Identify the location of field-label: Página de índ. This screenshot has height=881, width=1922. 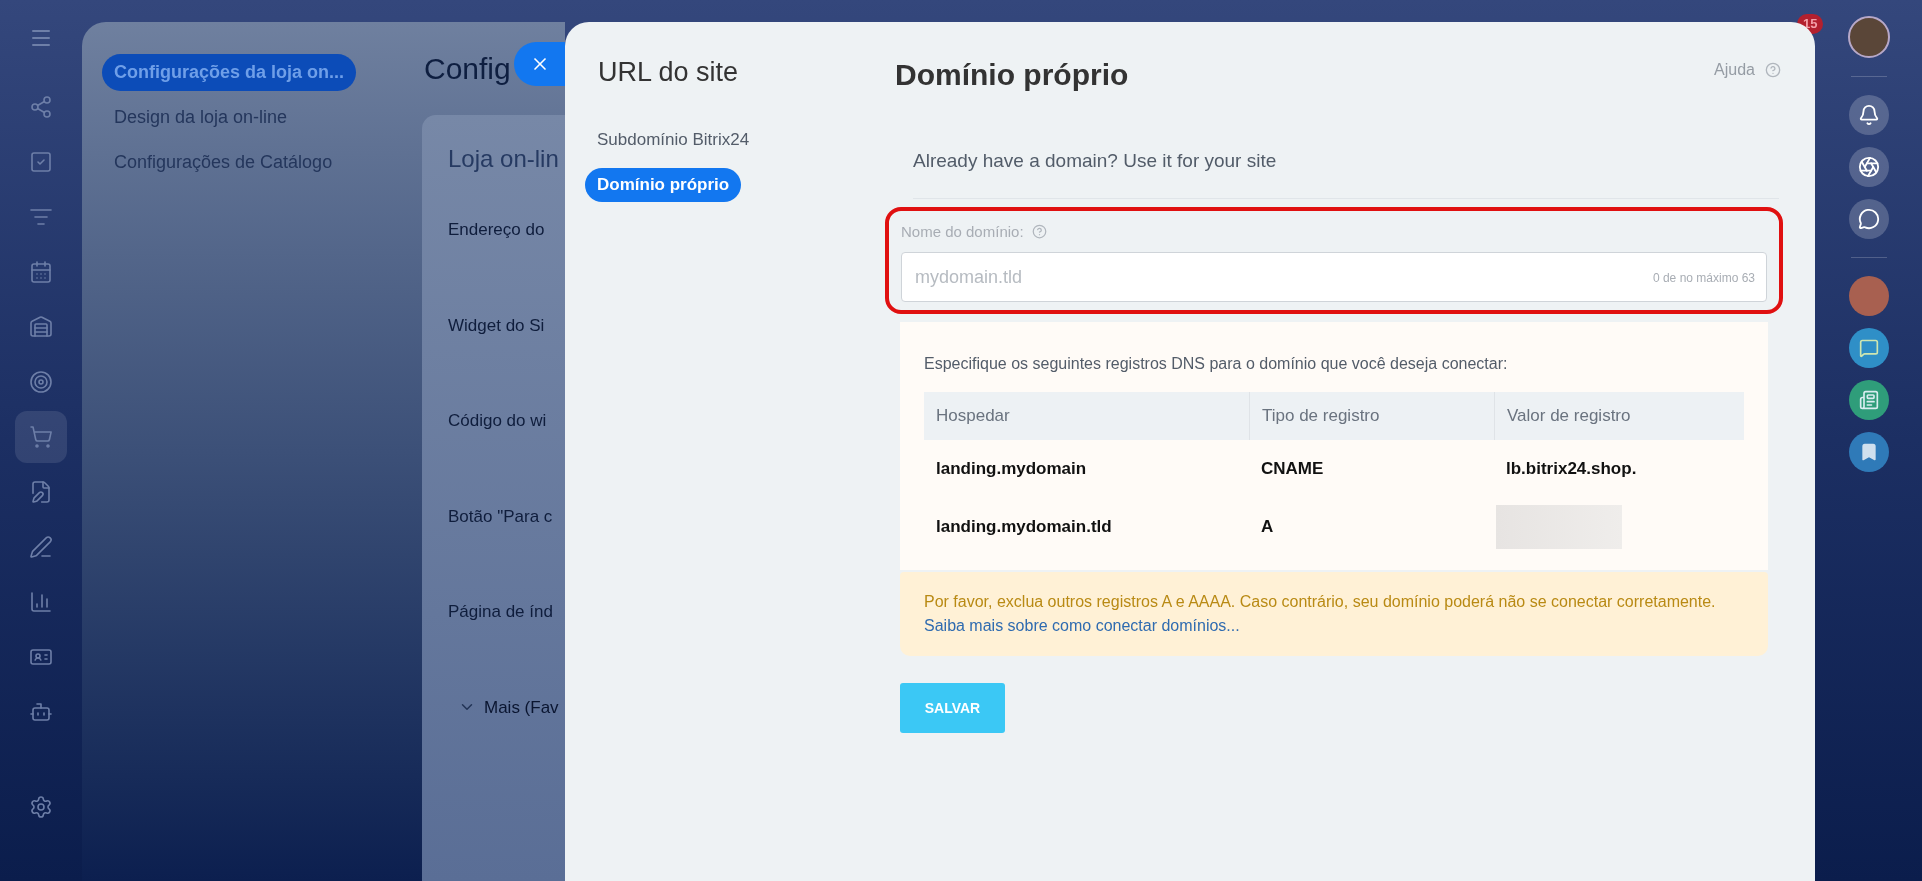
(500, 612).